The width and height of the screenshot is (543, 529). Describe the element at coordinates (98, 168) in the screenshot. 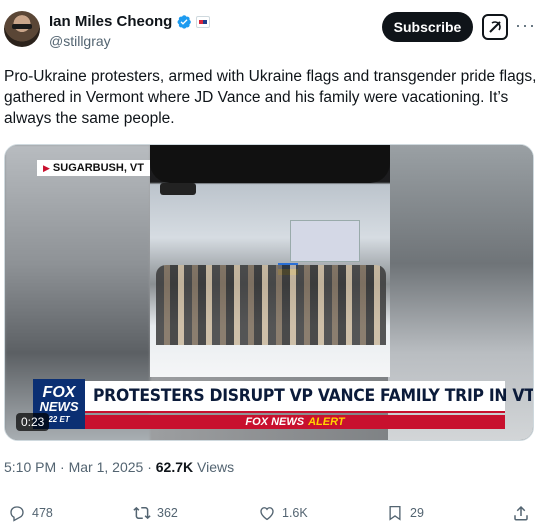

I see `location-label: SUGARBUSH, VT` at that location.